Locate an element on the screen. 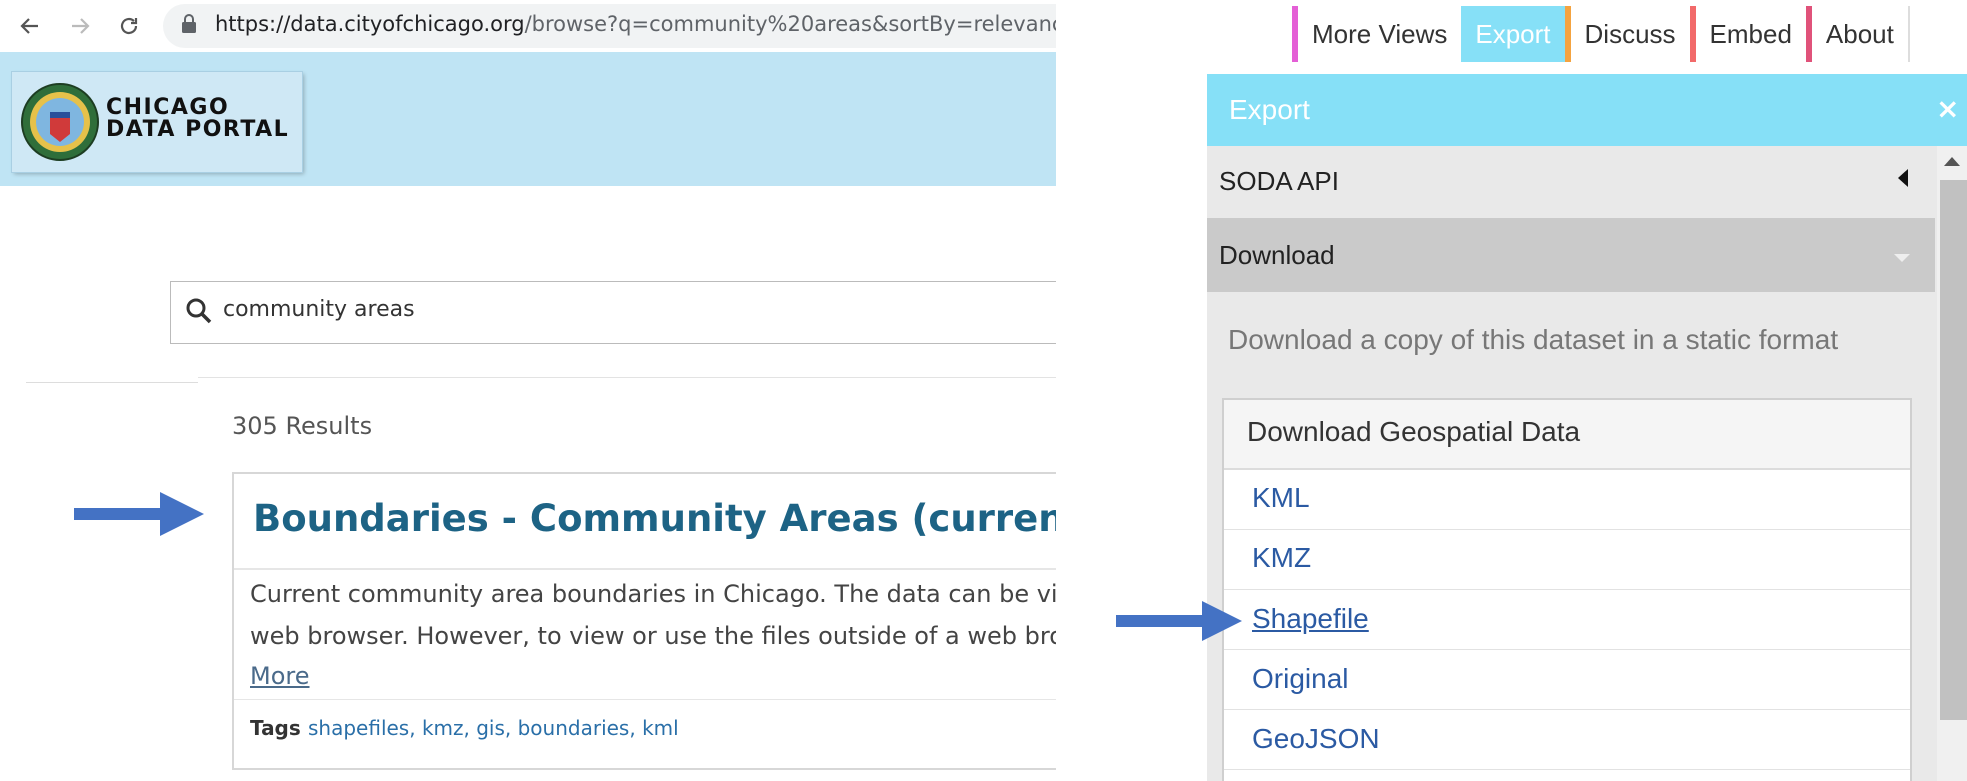 The width and height of the screenshot is (1967, 781). reload-icon is located at coordinates (129, 26).